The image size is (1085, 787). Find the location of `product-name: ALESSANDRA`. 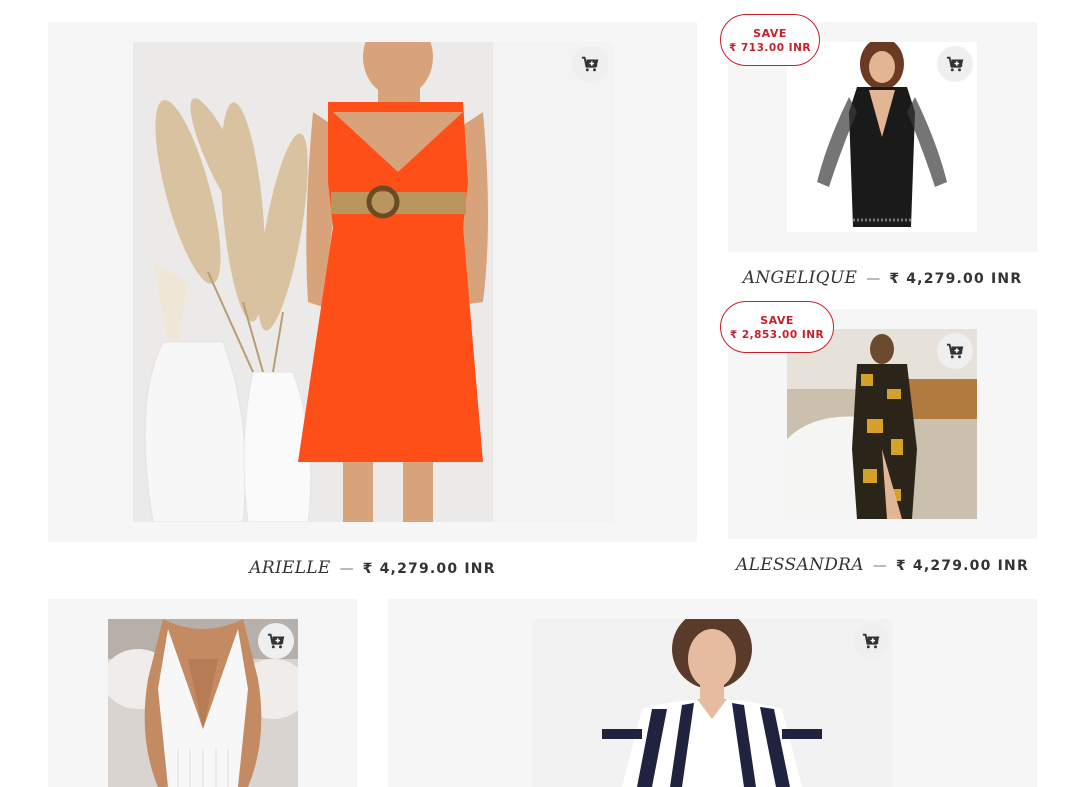

product-name: ALESSANDRA is located at coordinates (800, 565).